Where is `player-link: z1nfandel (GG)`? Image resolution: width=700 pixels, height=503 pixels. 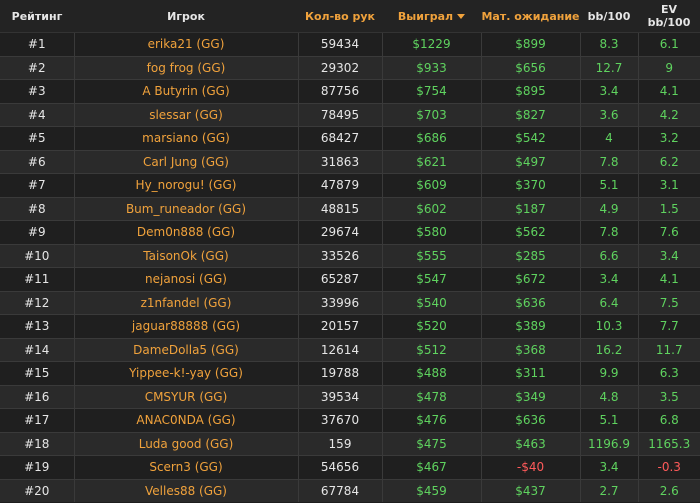
player-link: z1nfandel (GG) is located at coordinates (185, 302).